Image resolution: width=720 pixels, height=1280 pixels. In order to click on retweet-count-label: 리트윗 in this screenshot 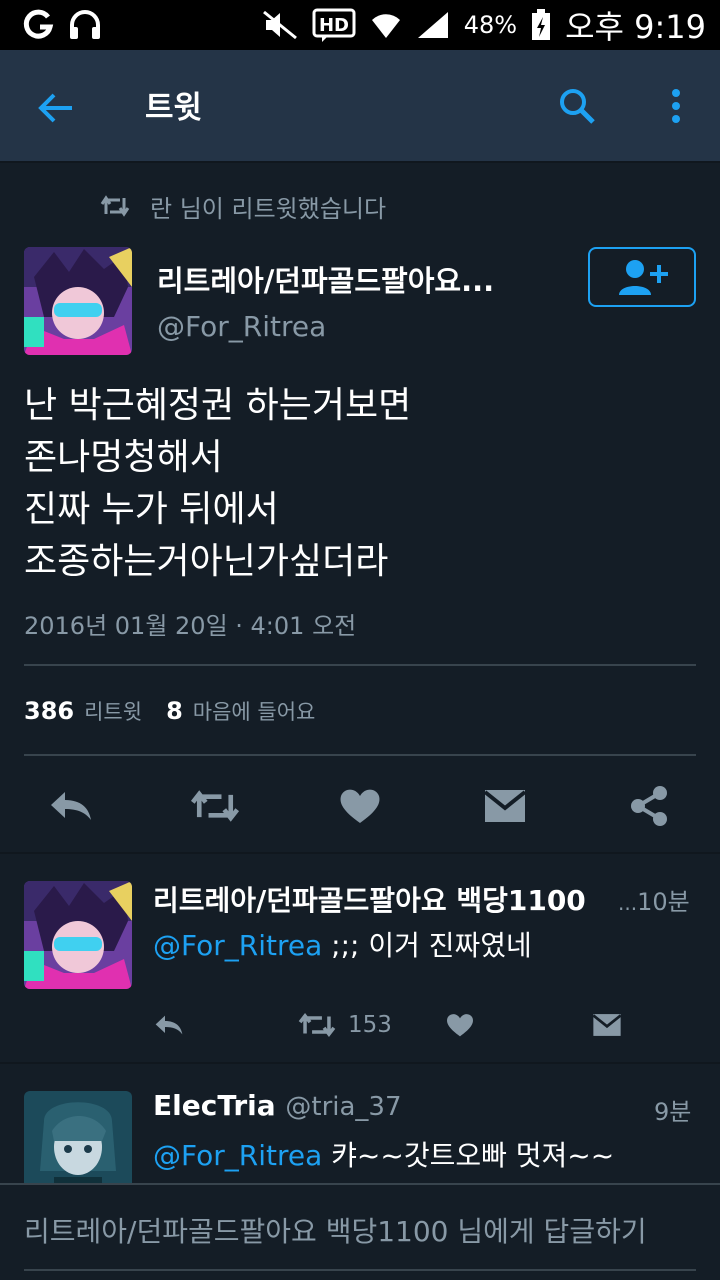, I will do `click(113, 711)`.